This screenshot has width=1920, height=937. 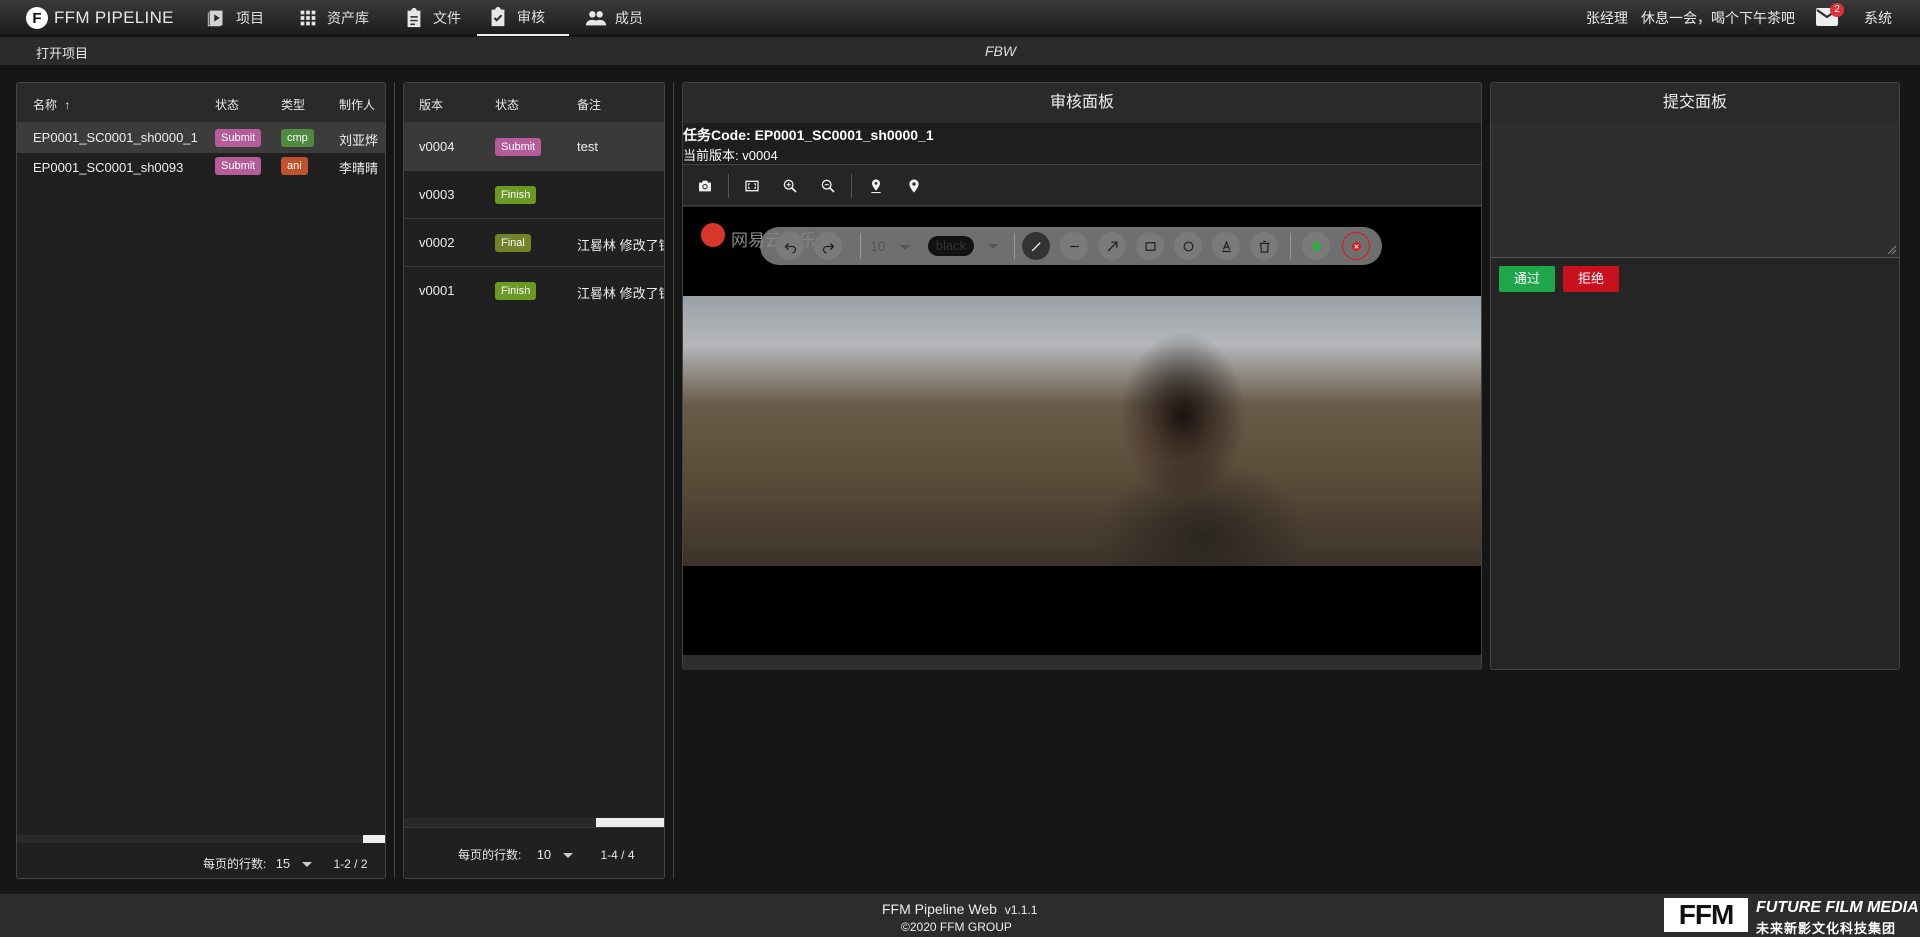 What do you see at coordinates (431, 104) in the screenshot?
I see `column-version: 版本` at bounding box center [431, 104].